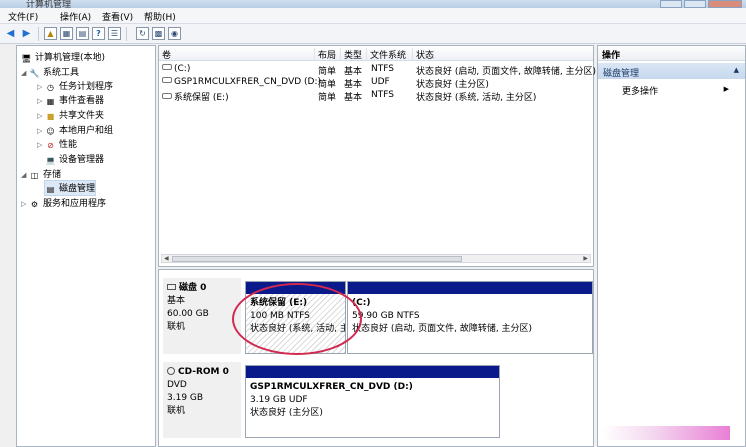  Describe the element at coordinates (725, 4) in the screenshot. I see `close-button` at that location.